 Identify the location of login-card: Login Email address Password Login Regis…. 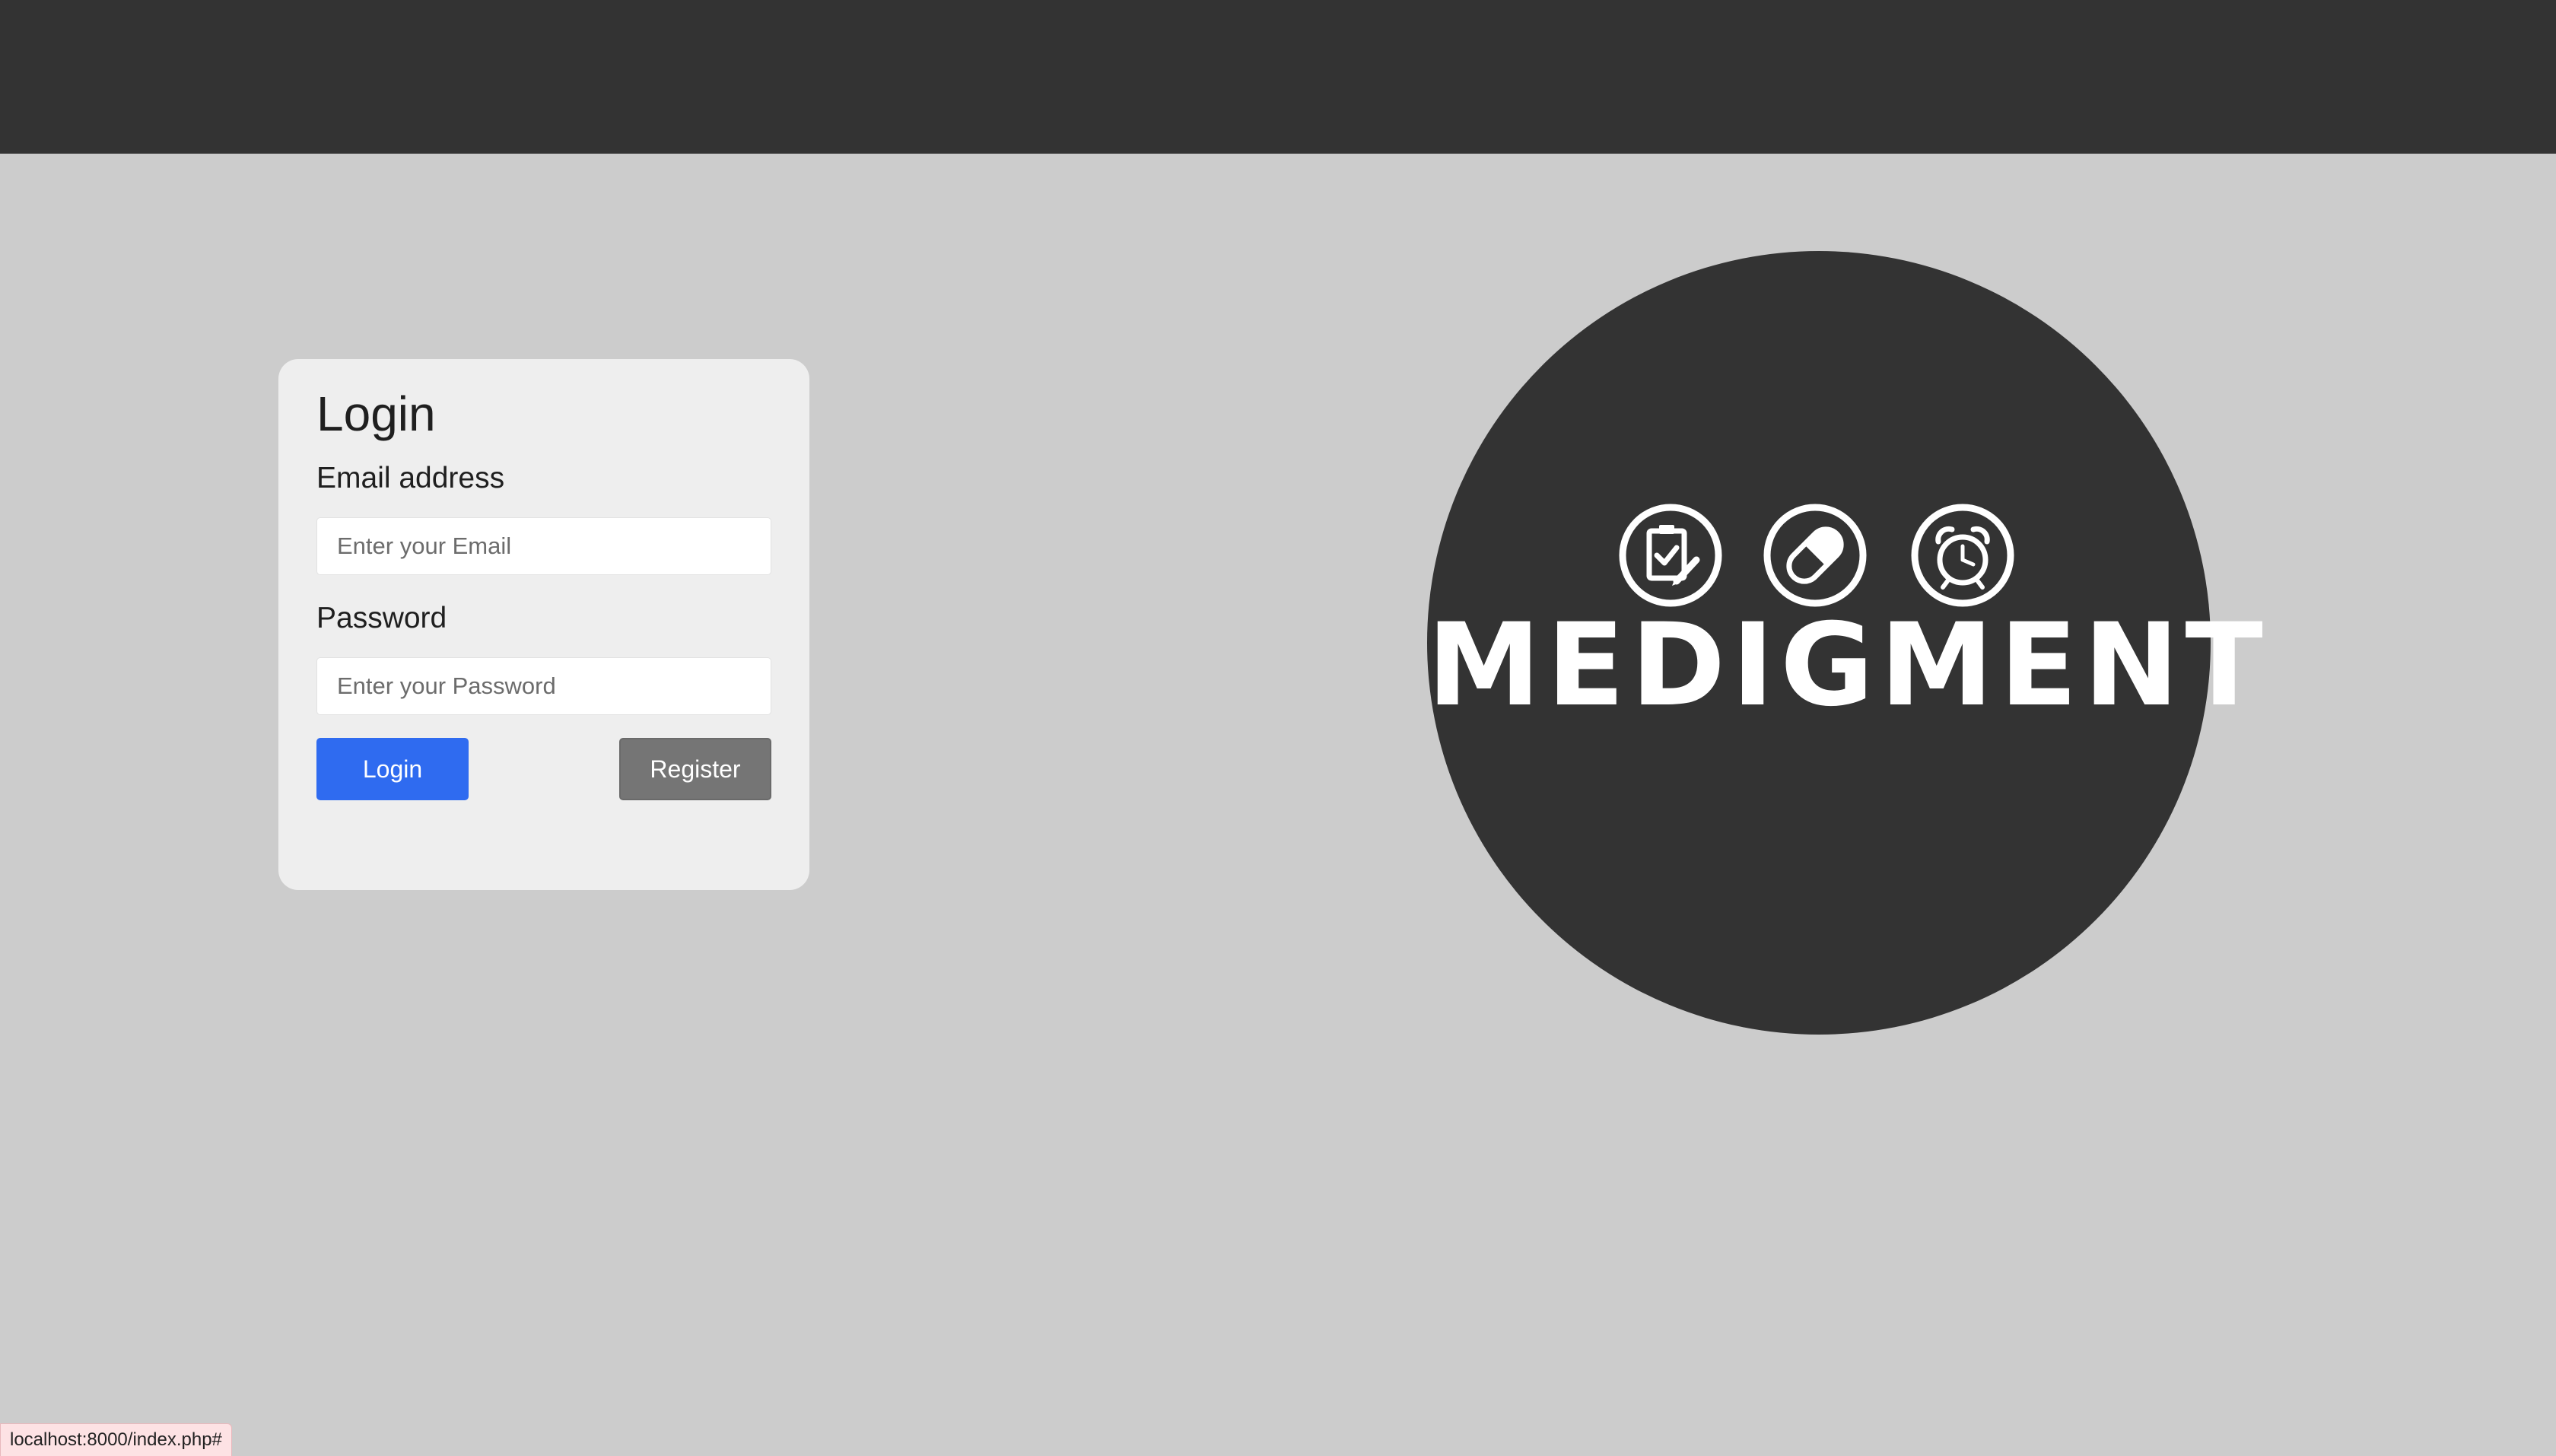
(543, 624).